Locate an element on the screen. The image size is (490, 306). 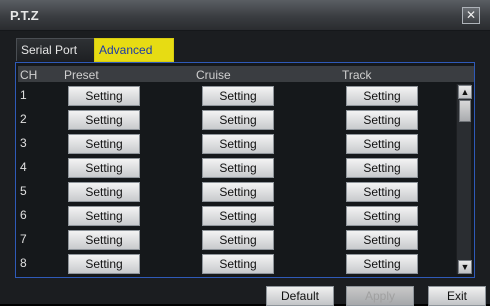
default-button: Default is located at coordinates (300, 296).